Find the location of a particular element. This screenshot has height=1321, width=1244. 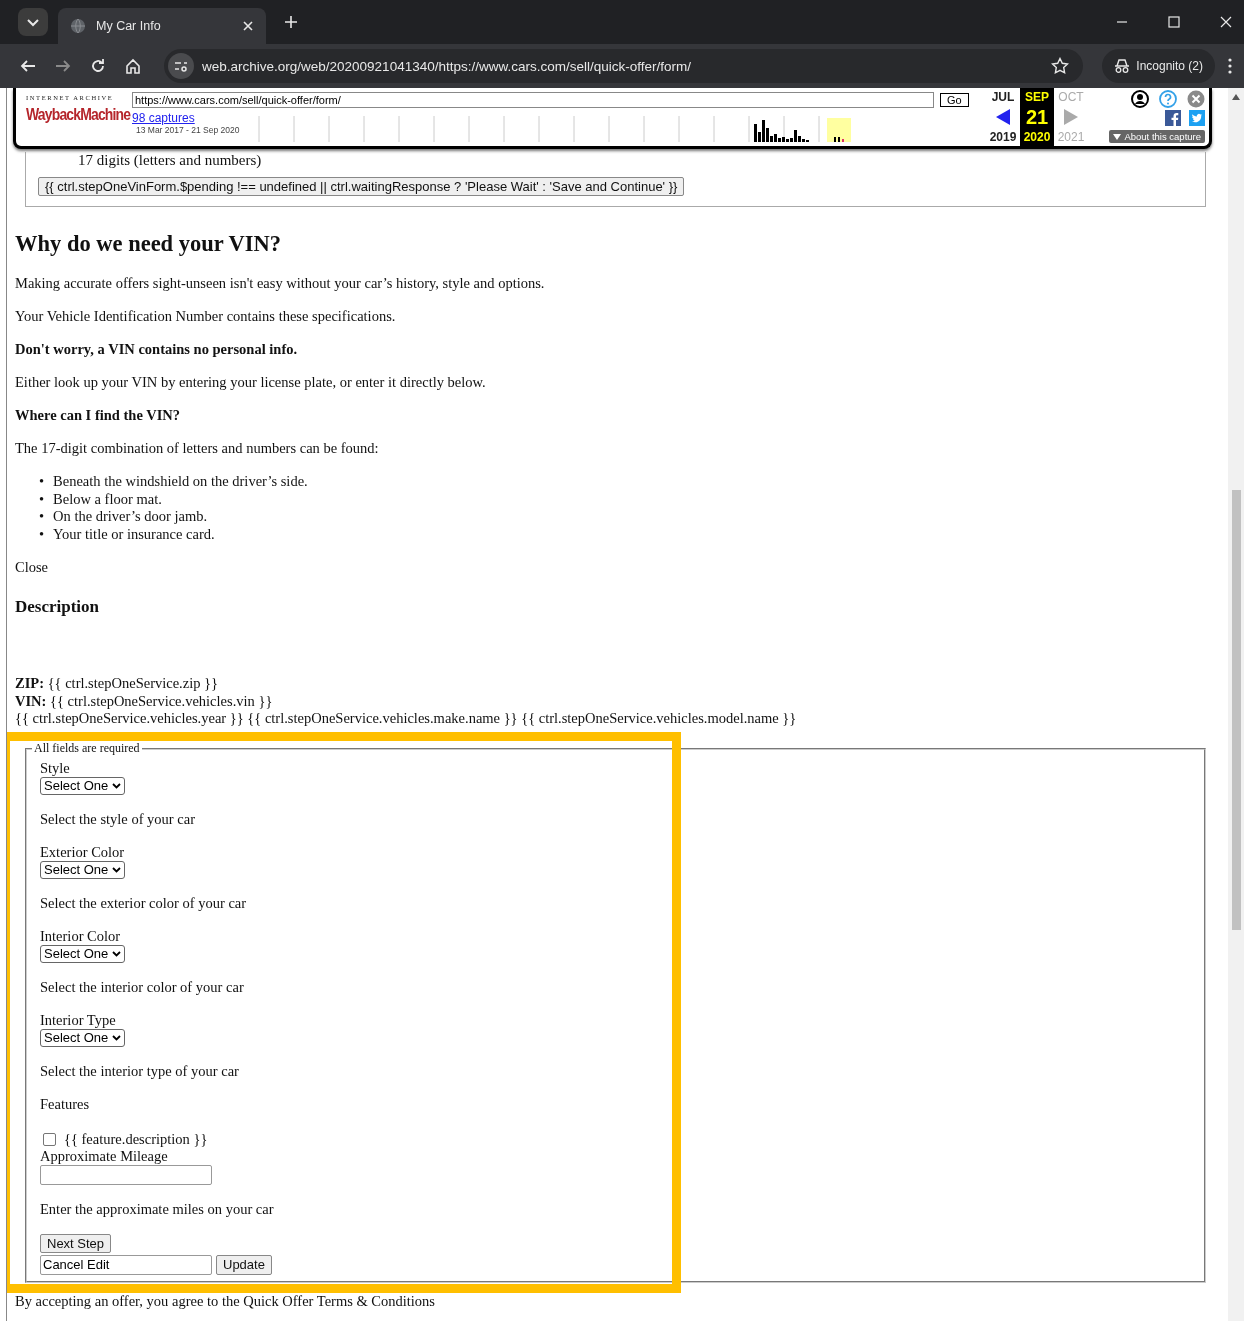

field-label: Style is located at coordinates (55, 768).